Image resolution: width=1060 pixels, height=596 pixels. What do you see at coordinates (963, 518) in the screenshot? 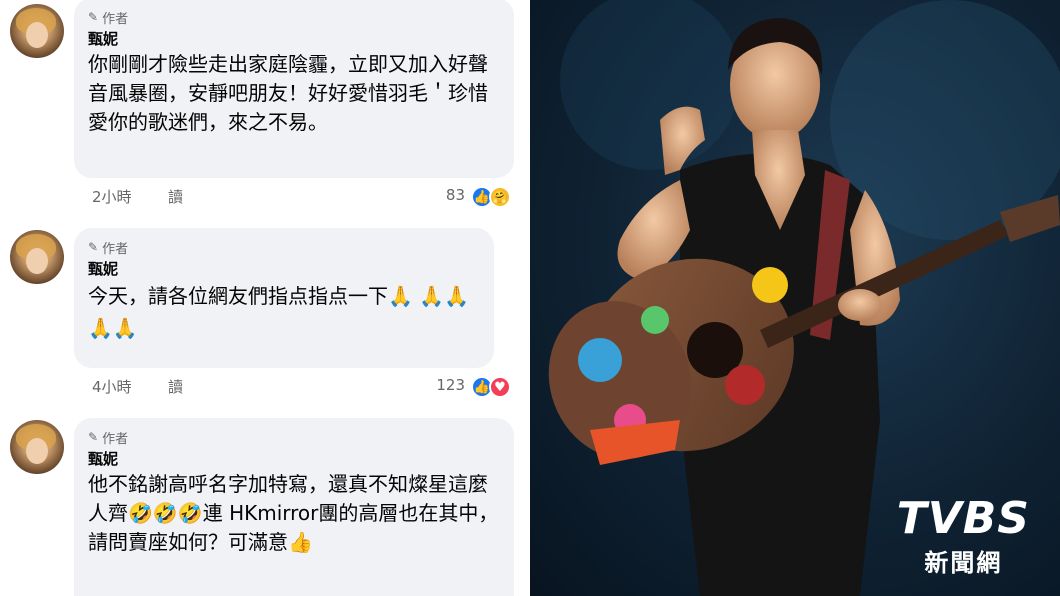
I see `tvbs-logo: TVBS` at bounding box center [963, 518].